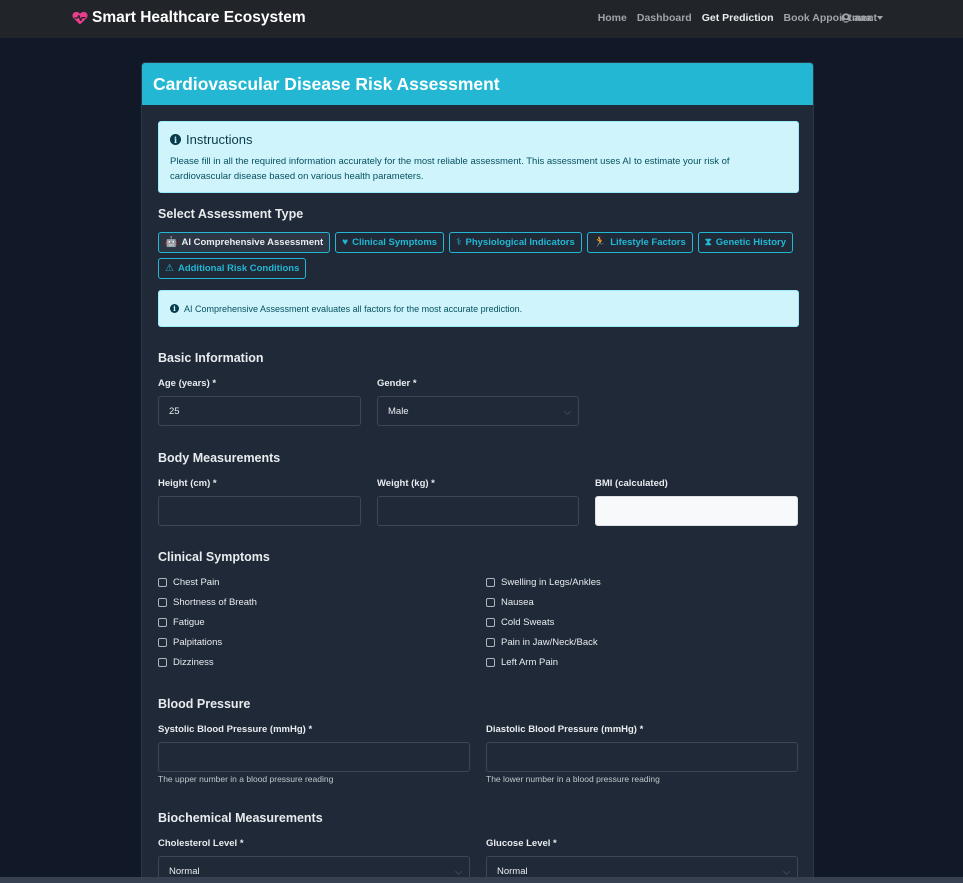  I want to click on type-button-label: Physiological Indicators, so click(520, 242).